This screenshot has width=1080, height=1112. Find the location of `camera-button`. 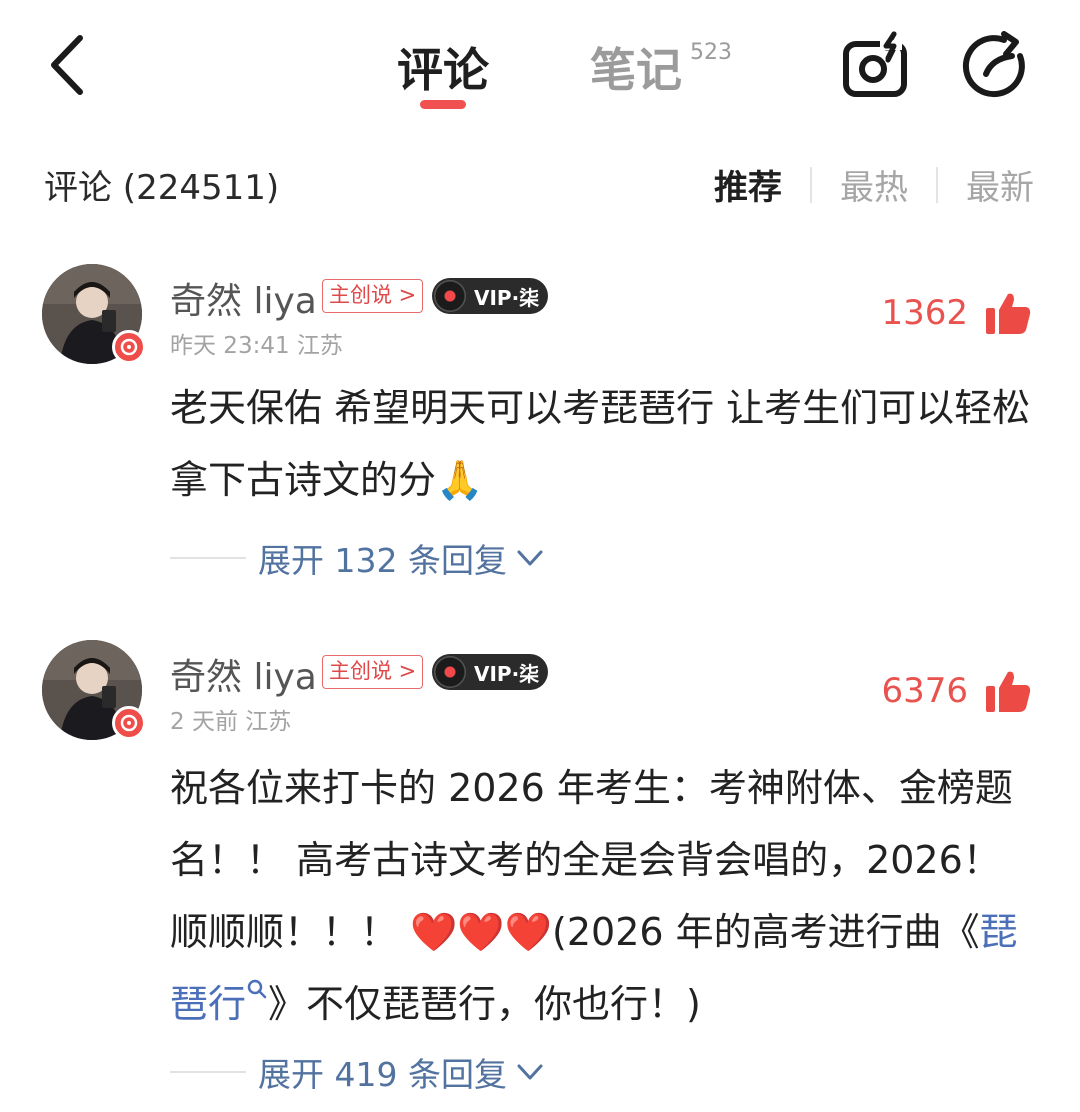

camera-button is located at coordinates (876, 65).